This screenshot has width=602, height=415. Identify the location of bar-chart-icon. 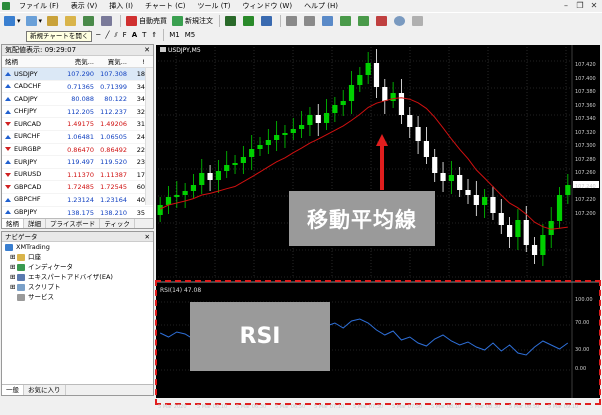
(231, 20).